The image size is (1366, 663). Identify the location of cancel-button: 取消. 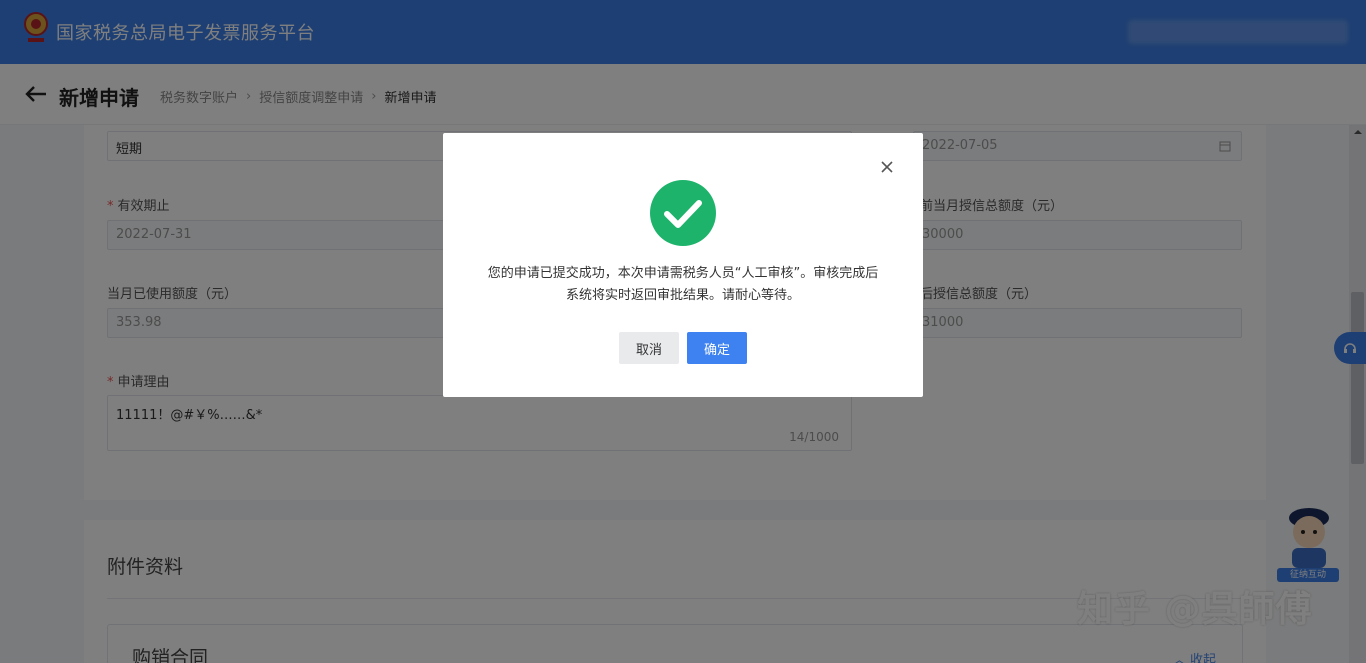
(649, 348).